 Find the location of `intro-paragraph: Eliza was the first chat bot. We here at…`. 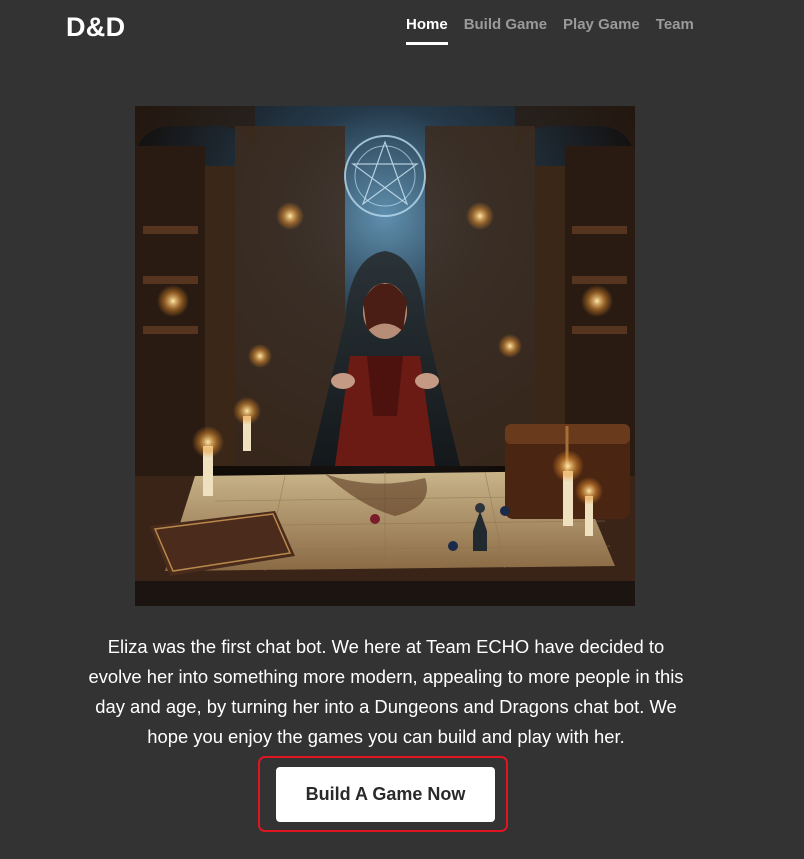

intro-paragraph: Eliza was the first chat bot. We here at… is located at coordinates (386, 691).